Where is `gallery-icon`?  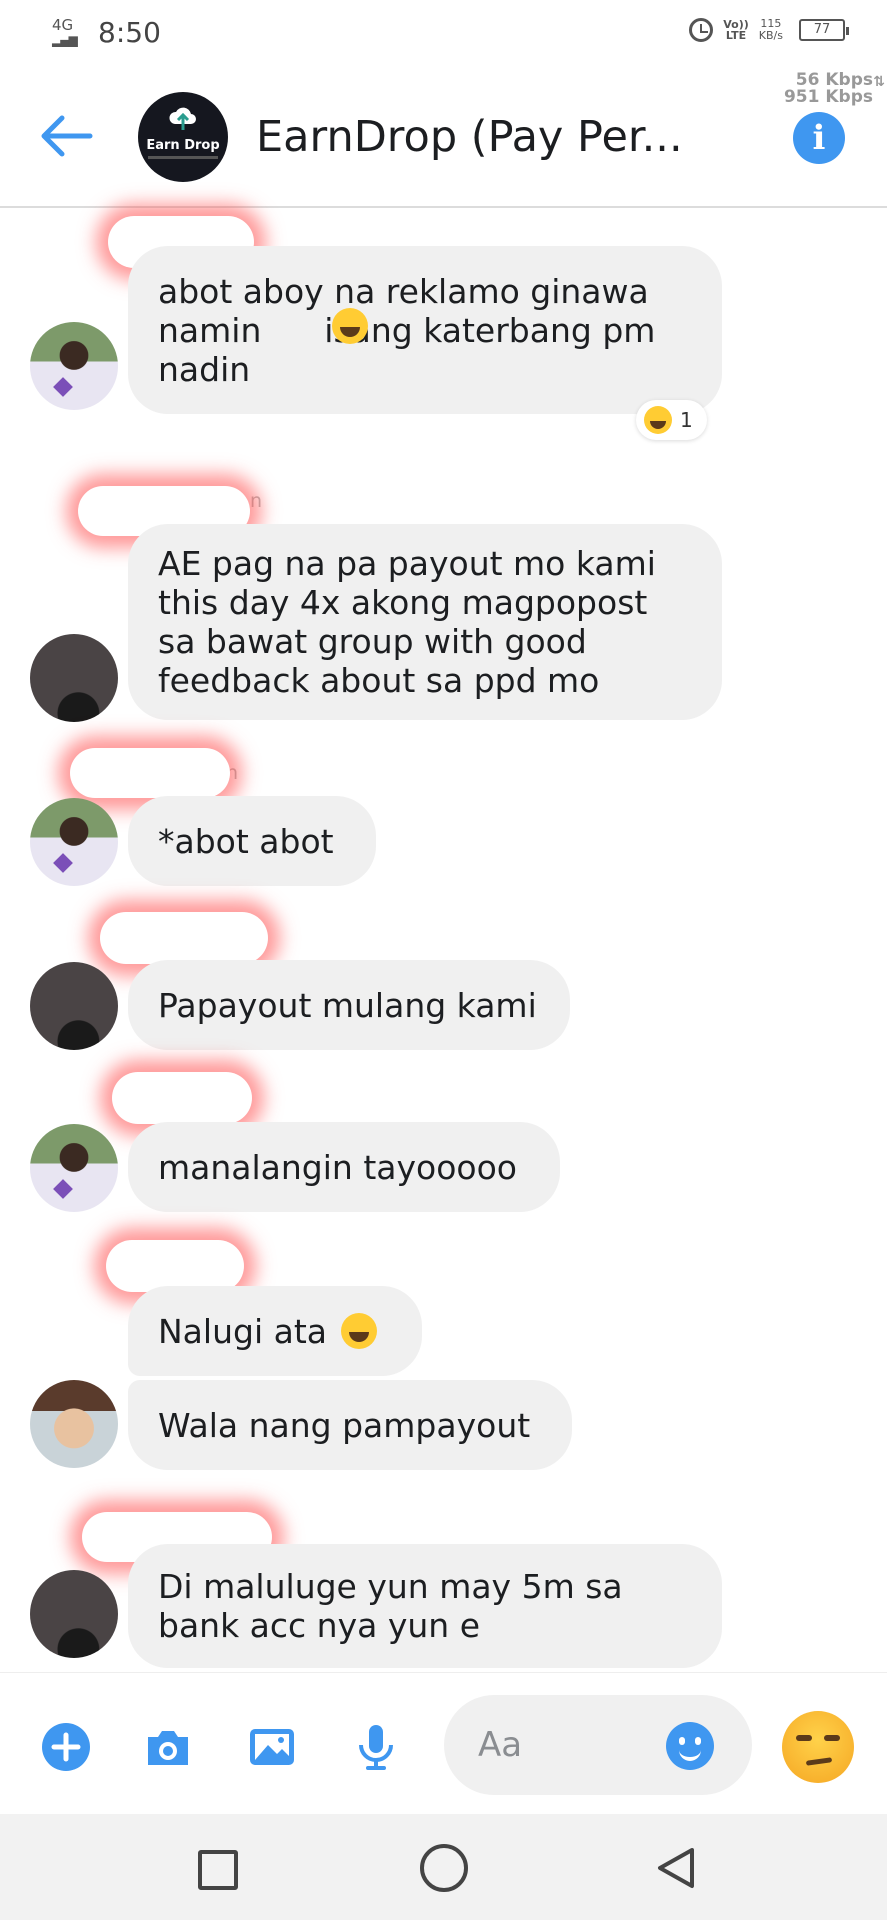
gallery-icon is located at coordinates (272, 1747).